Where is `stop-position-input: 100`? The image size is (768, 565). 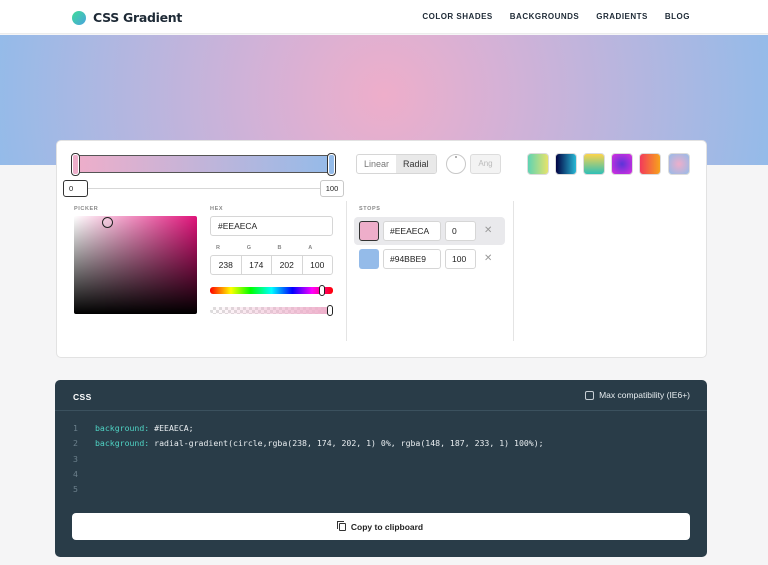 stop-position-input: 100 is located at coordinates (460, 259).